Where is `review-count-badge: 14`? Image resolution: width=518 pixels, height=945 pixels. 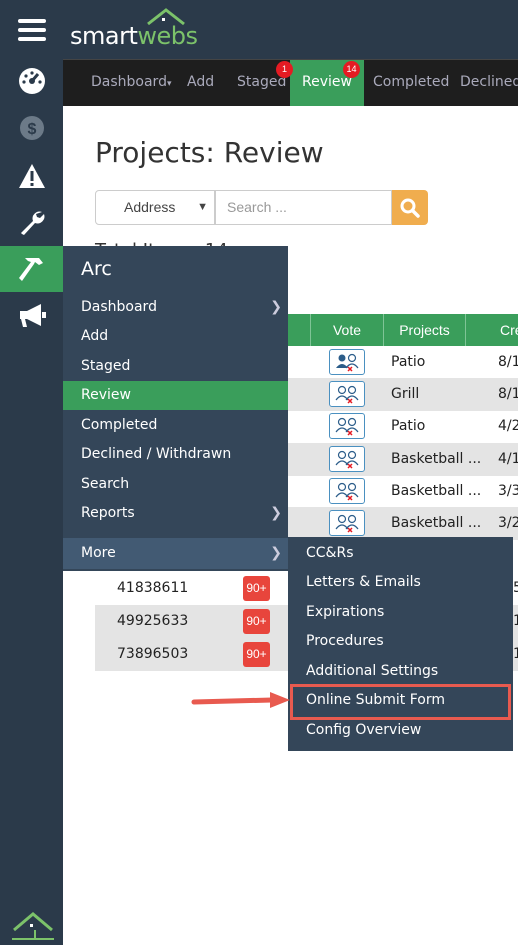
review-count-badge: 14 is located at coordinates (351, 69).